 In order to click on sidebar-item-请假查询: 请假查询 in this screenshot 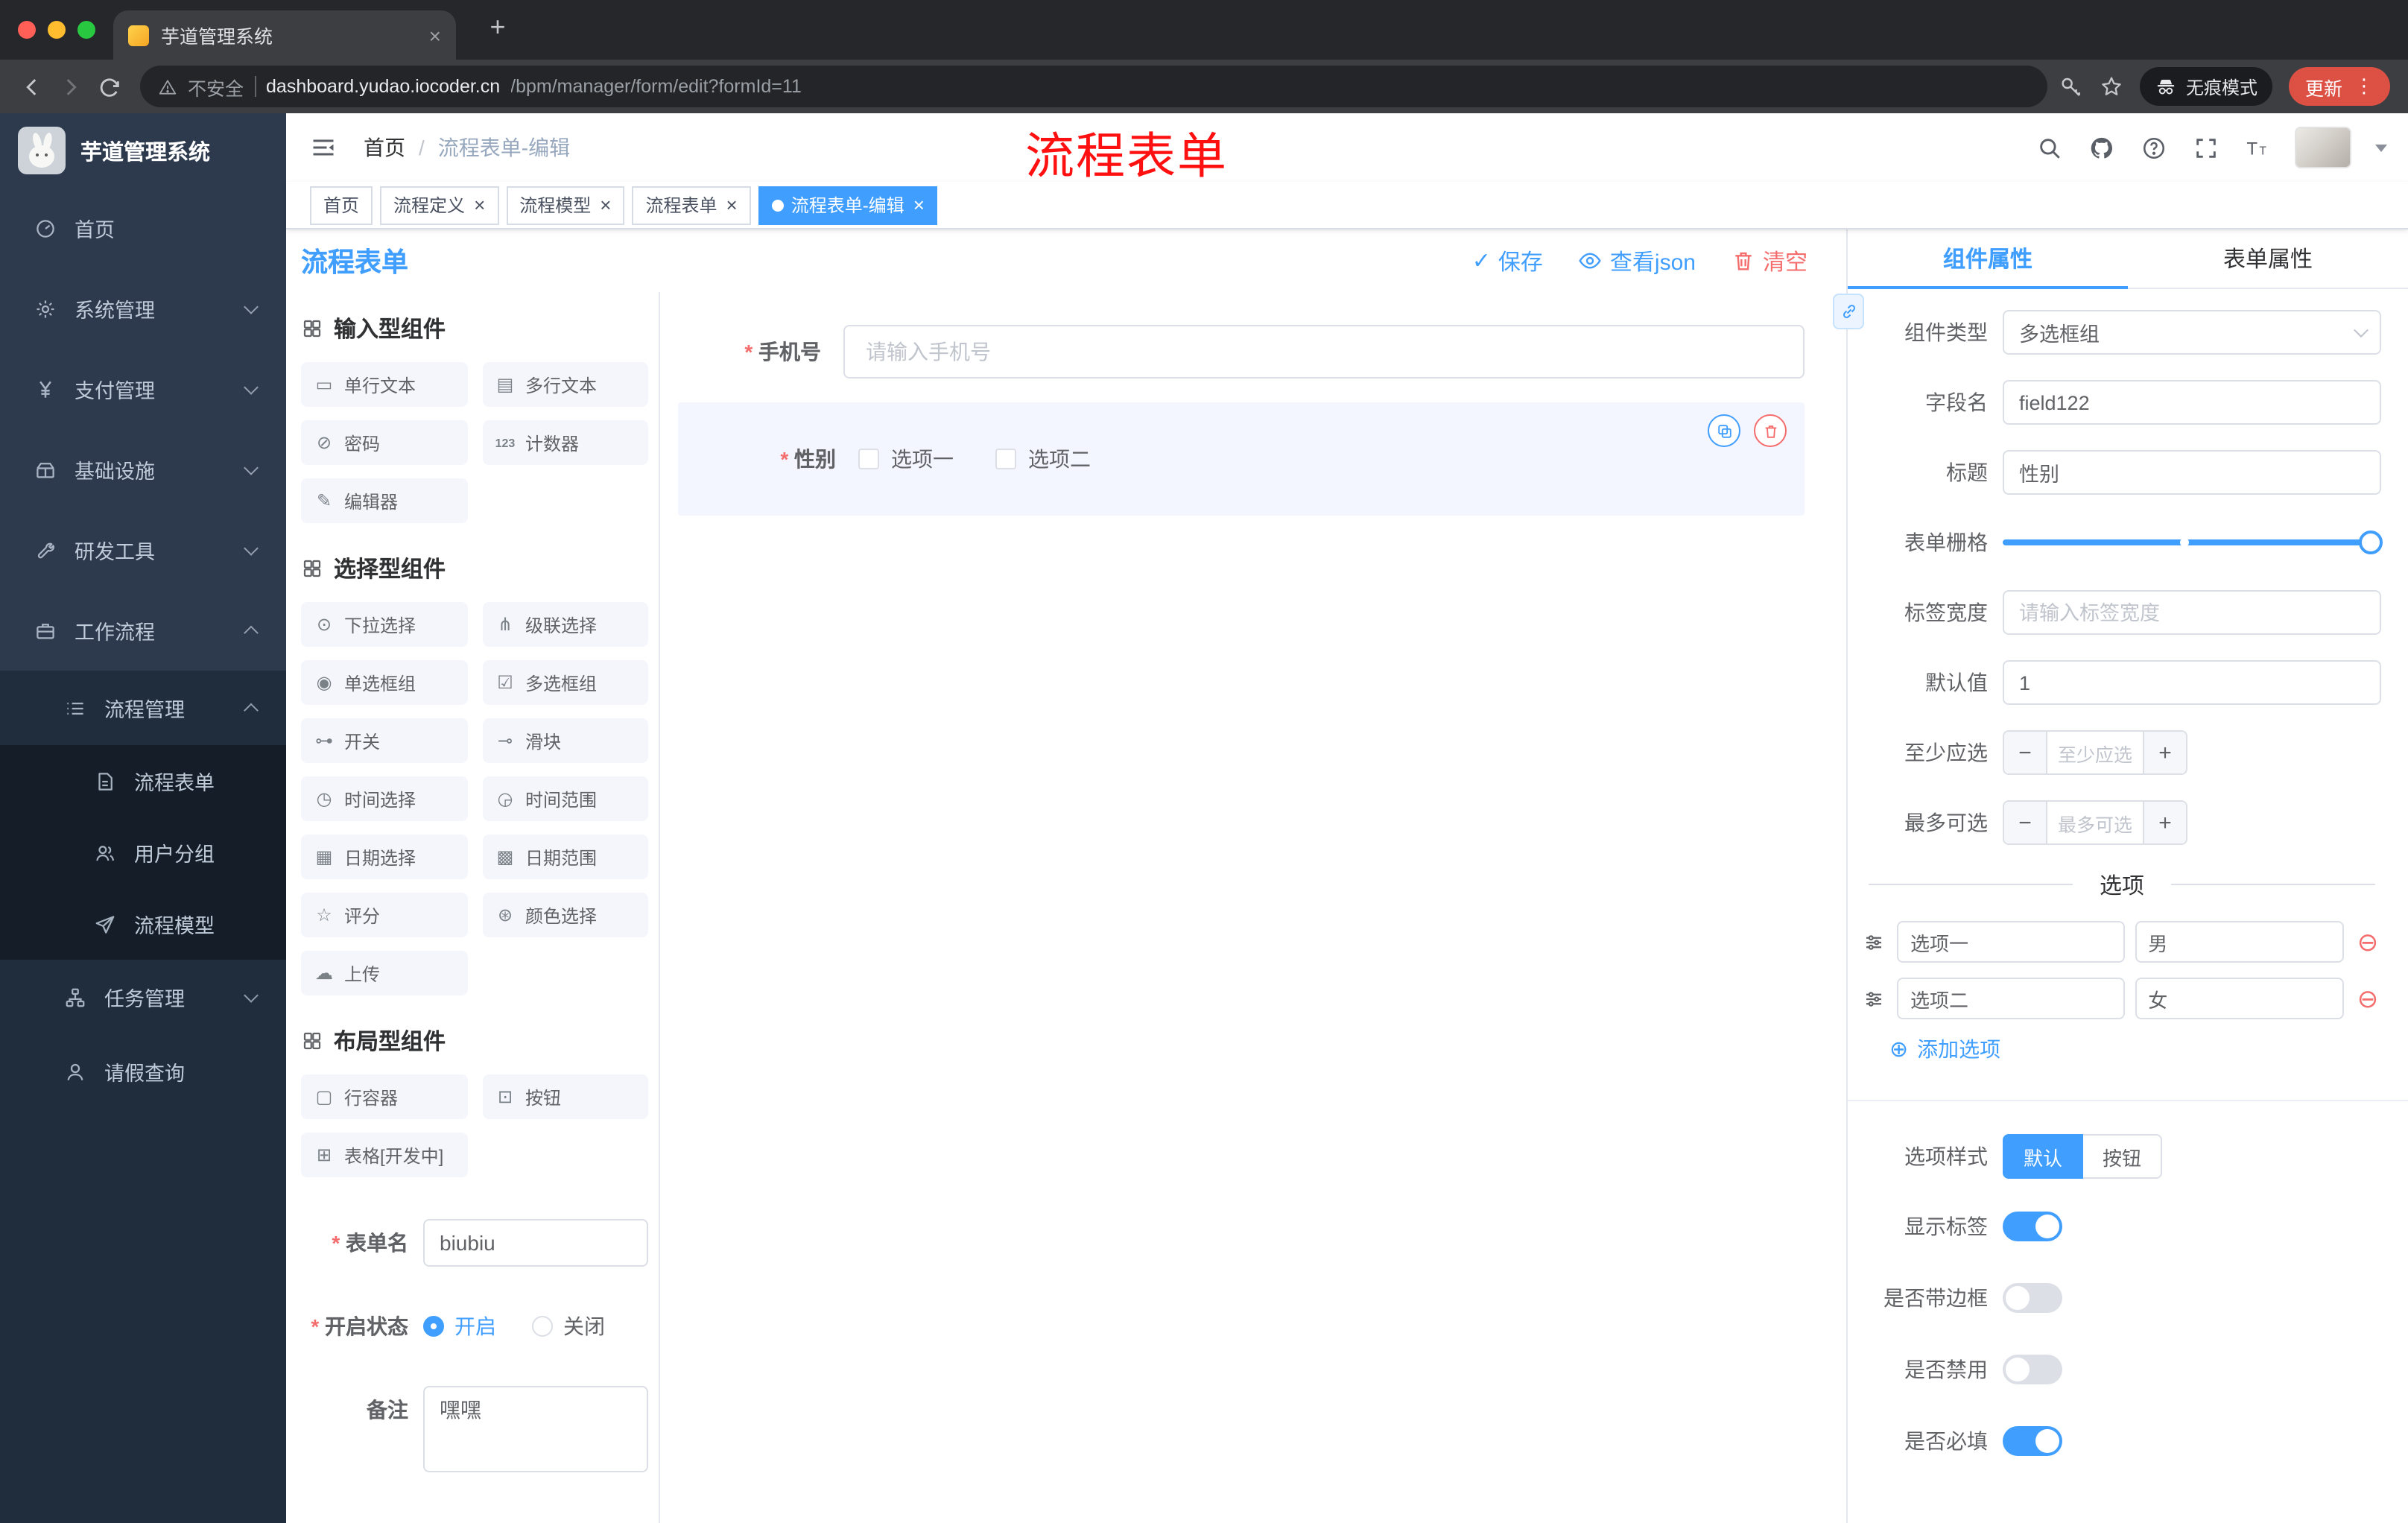, I will do `click(143, 1071)`.